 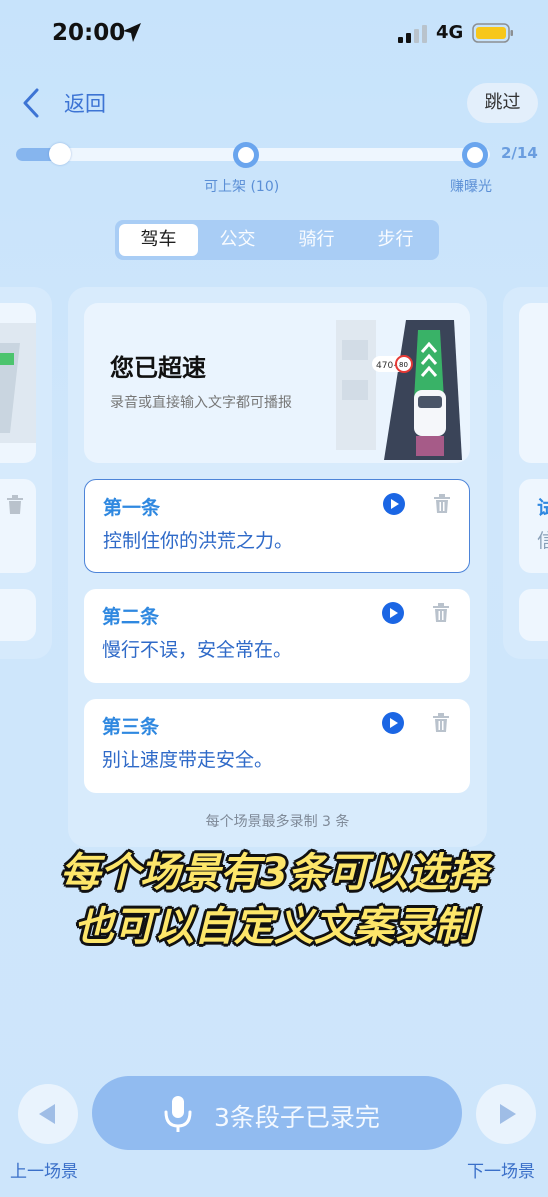 I want to click on line-card-2: 第二条 慢行不误，安全常在。, so click(x=277, y=636).